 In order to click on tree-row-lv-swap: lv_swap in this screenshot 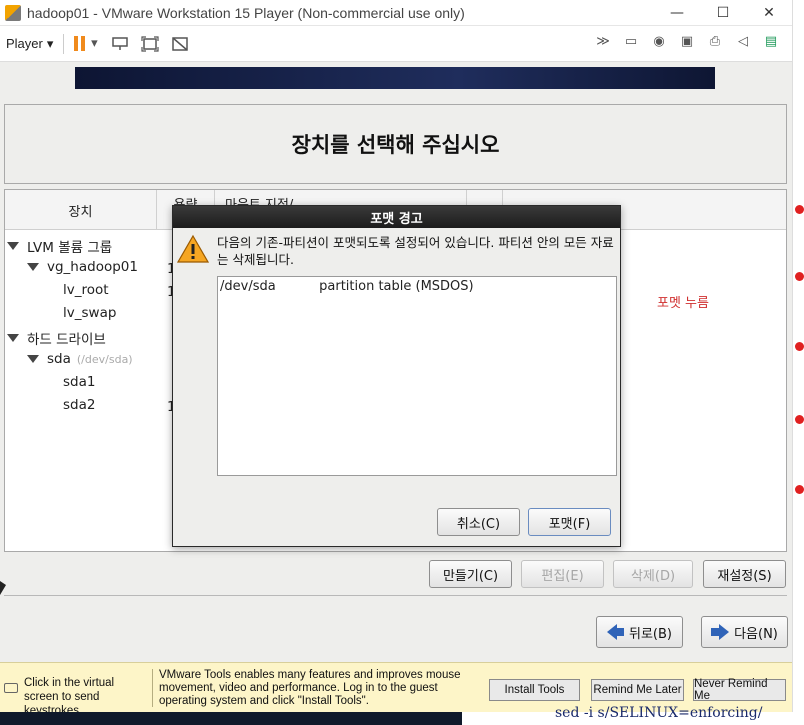, I will do `click(89, 313)`.